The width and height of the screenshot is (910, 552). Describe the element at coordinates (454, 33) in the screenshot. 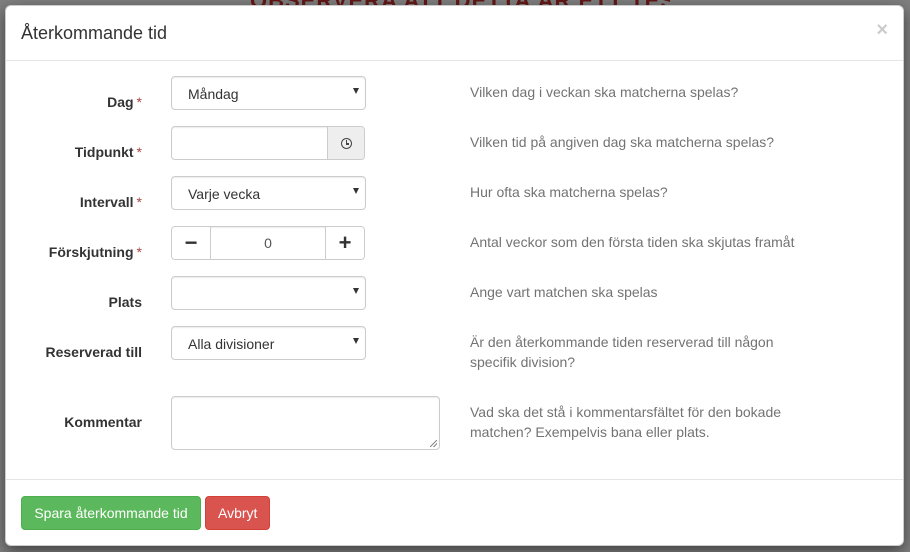

I see `modal-header: Återkommande tid ×` at that location.